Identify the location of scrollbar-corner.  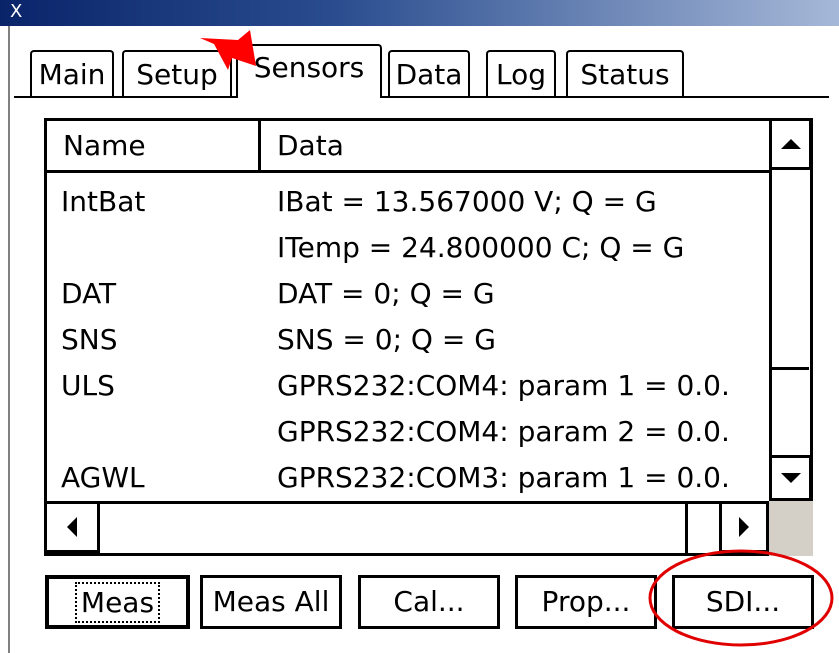
(791, 528).